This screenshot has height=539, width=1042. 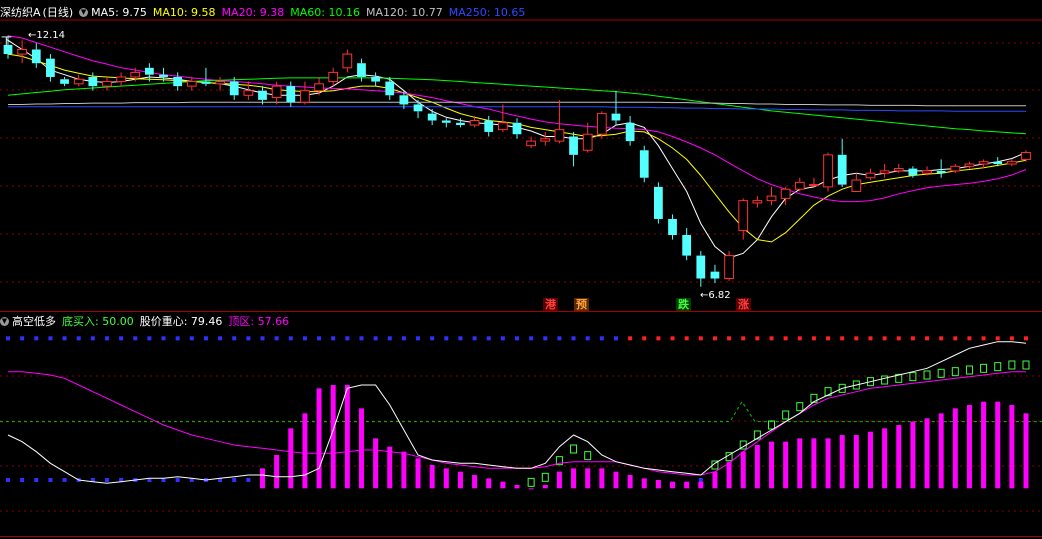 What do you see at coordinates (98, 321) in the screenshot?
I see `bottom-buy-label: 底买入: 50.00` at bounding box center [98, 321].